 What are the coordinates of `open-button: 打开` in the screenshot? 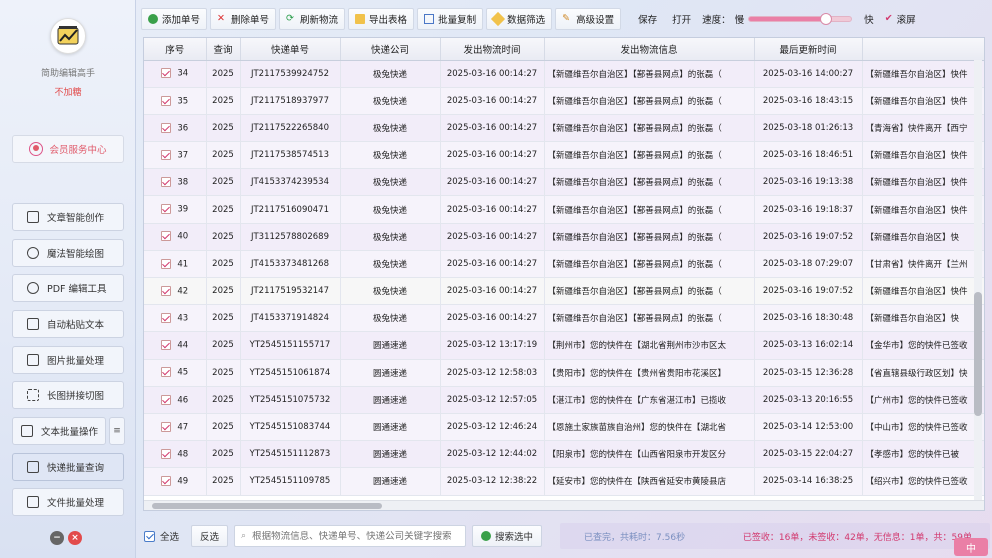 It's located at (679, 19).